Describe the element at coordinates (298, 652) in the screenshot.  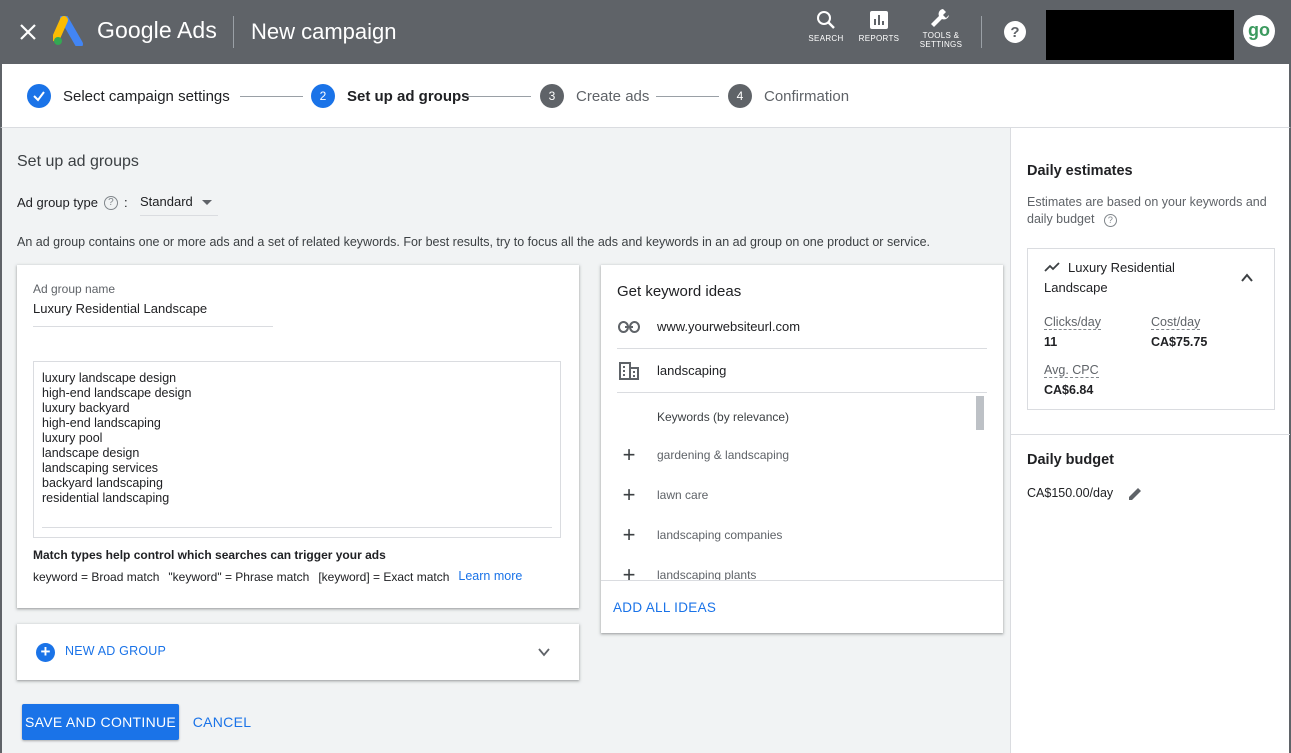
I see `new-ad-group-button: + NEW AD GROUP` at that location.